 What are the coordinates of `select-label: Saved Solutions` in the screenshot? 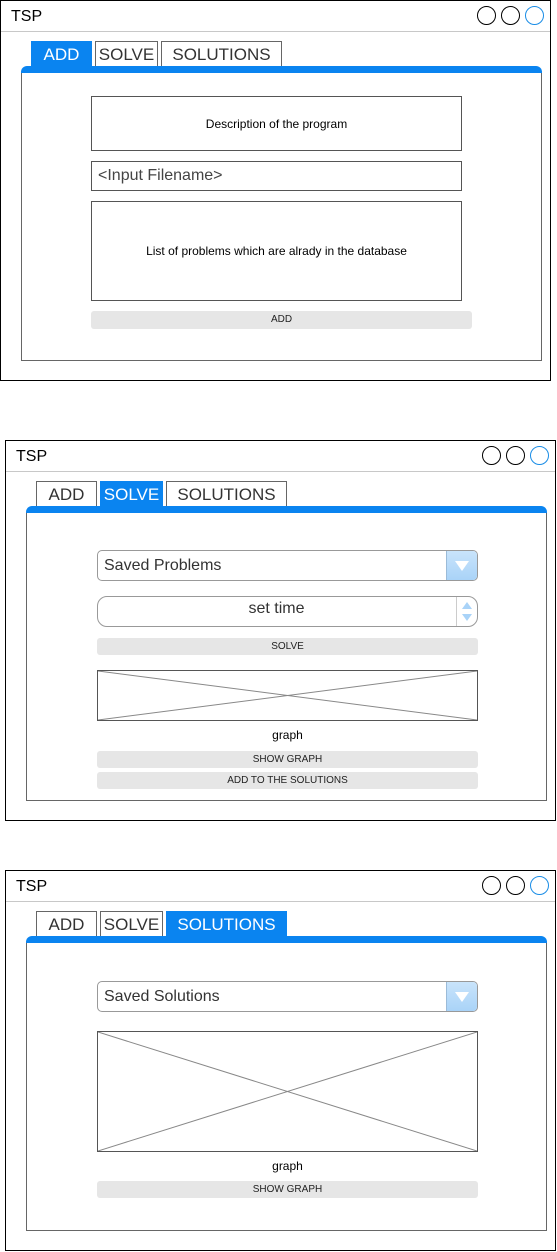 It's located at (162, 996).